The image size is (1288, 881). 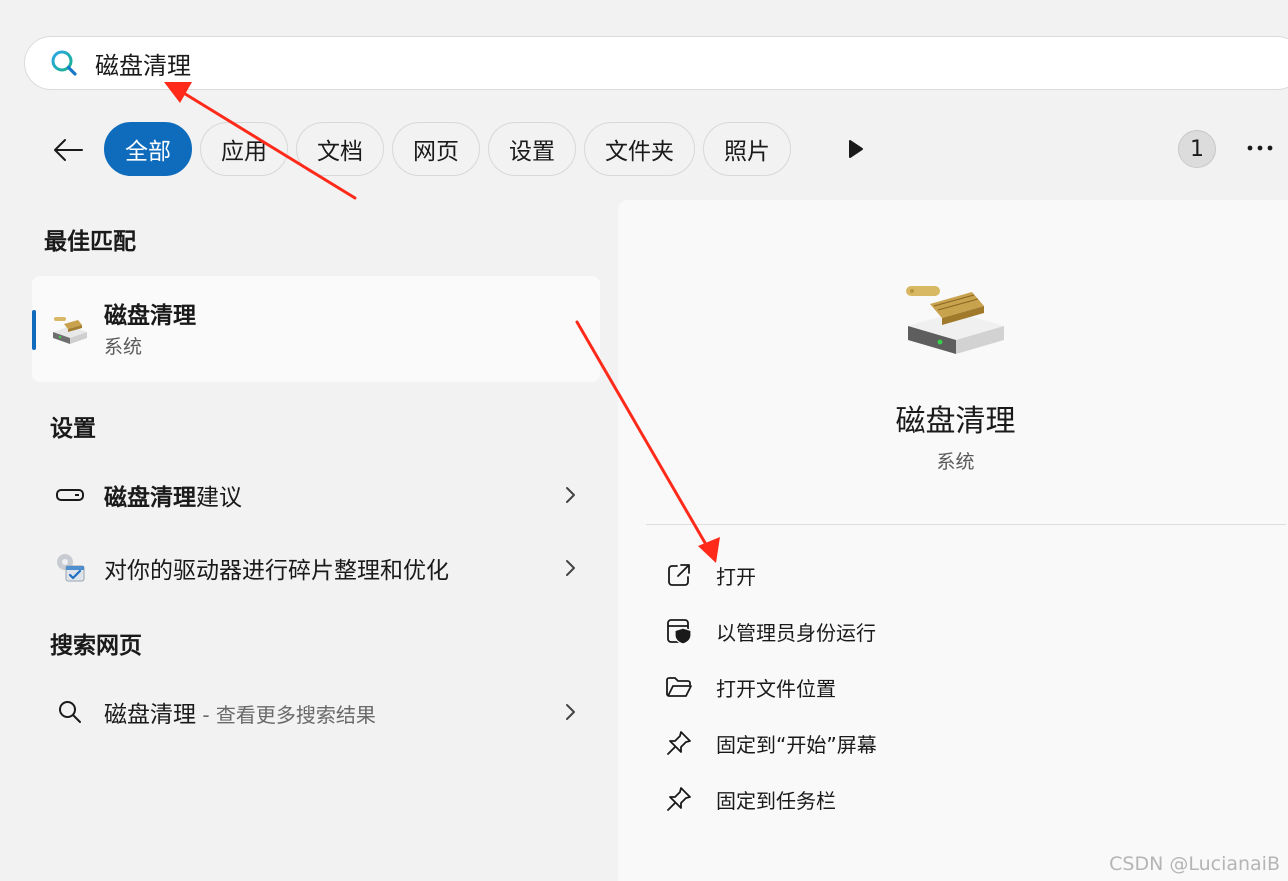 I want to click on search-box, so click(x=656, y=63).